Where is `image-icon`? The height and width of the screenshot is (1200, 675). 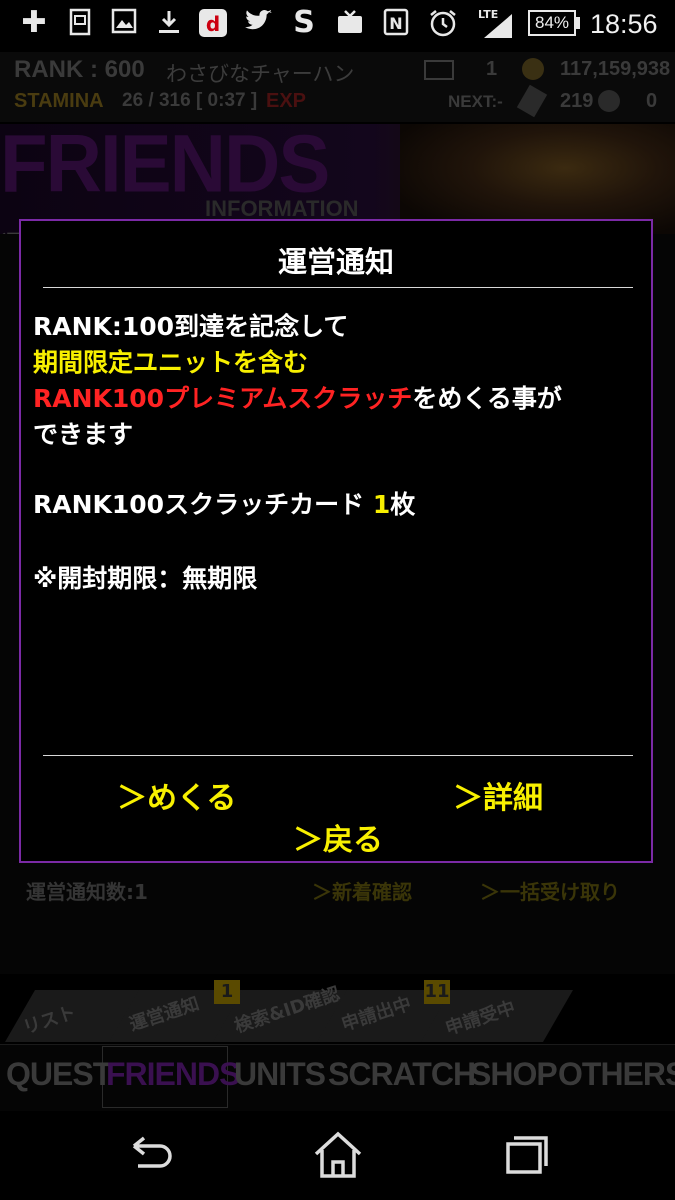 image-icon is located at coordinates (124, 23).